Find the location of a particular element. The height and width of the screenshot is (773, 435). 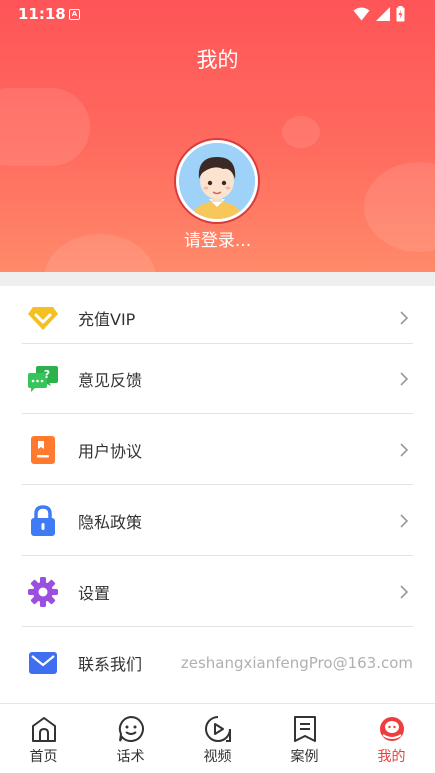

battery-icon is located at coordinates (400, 14).